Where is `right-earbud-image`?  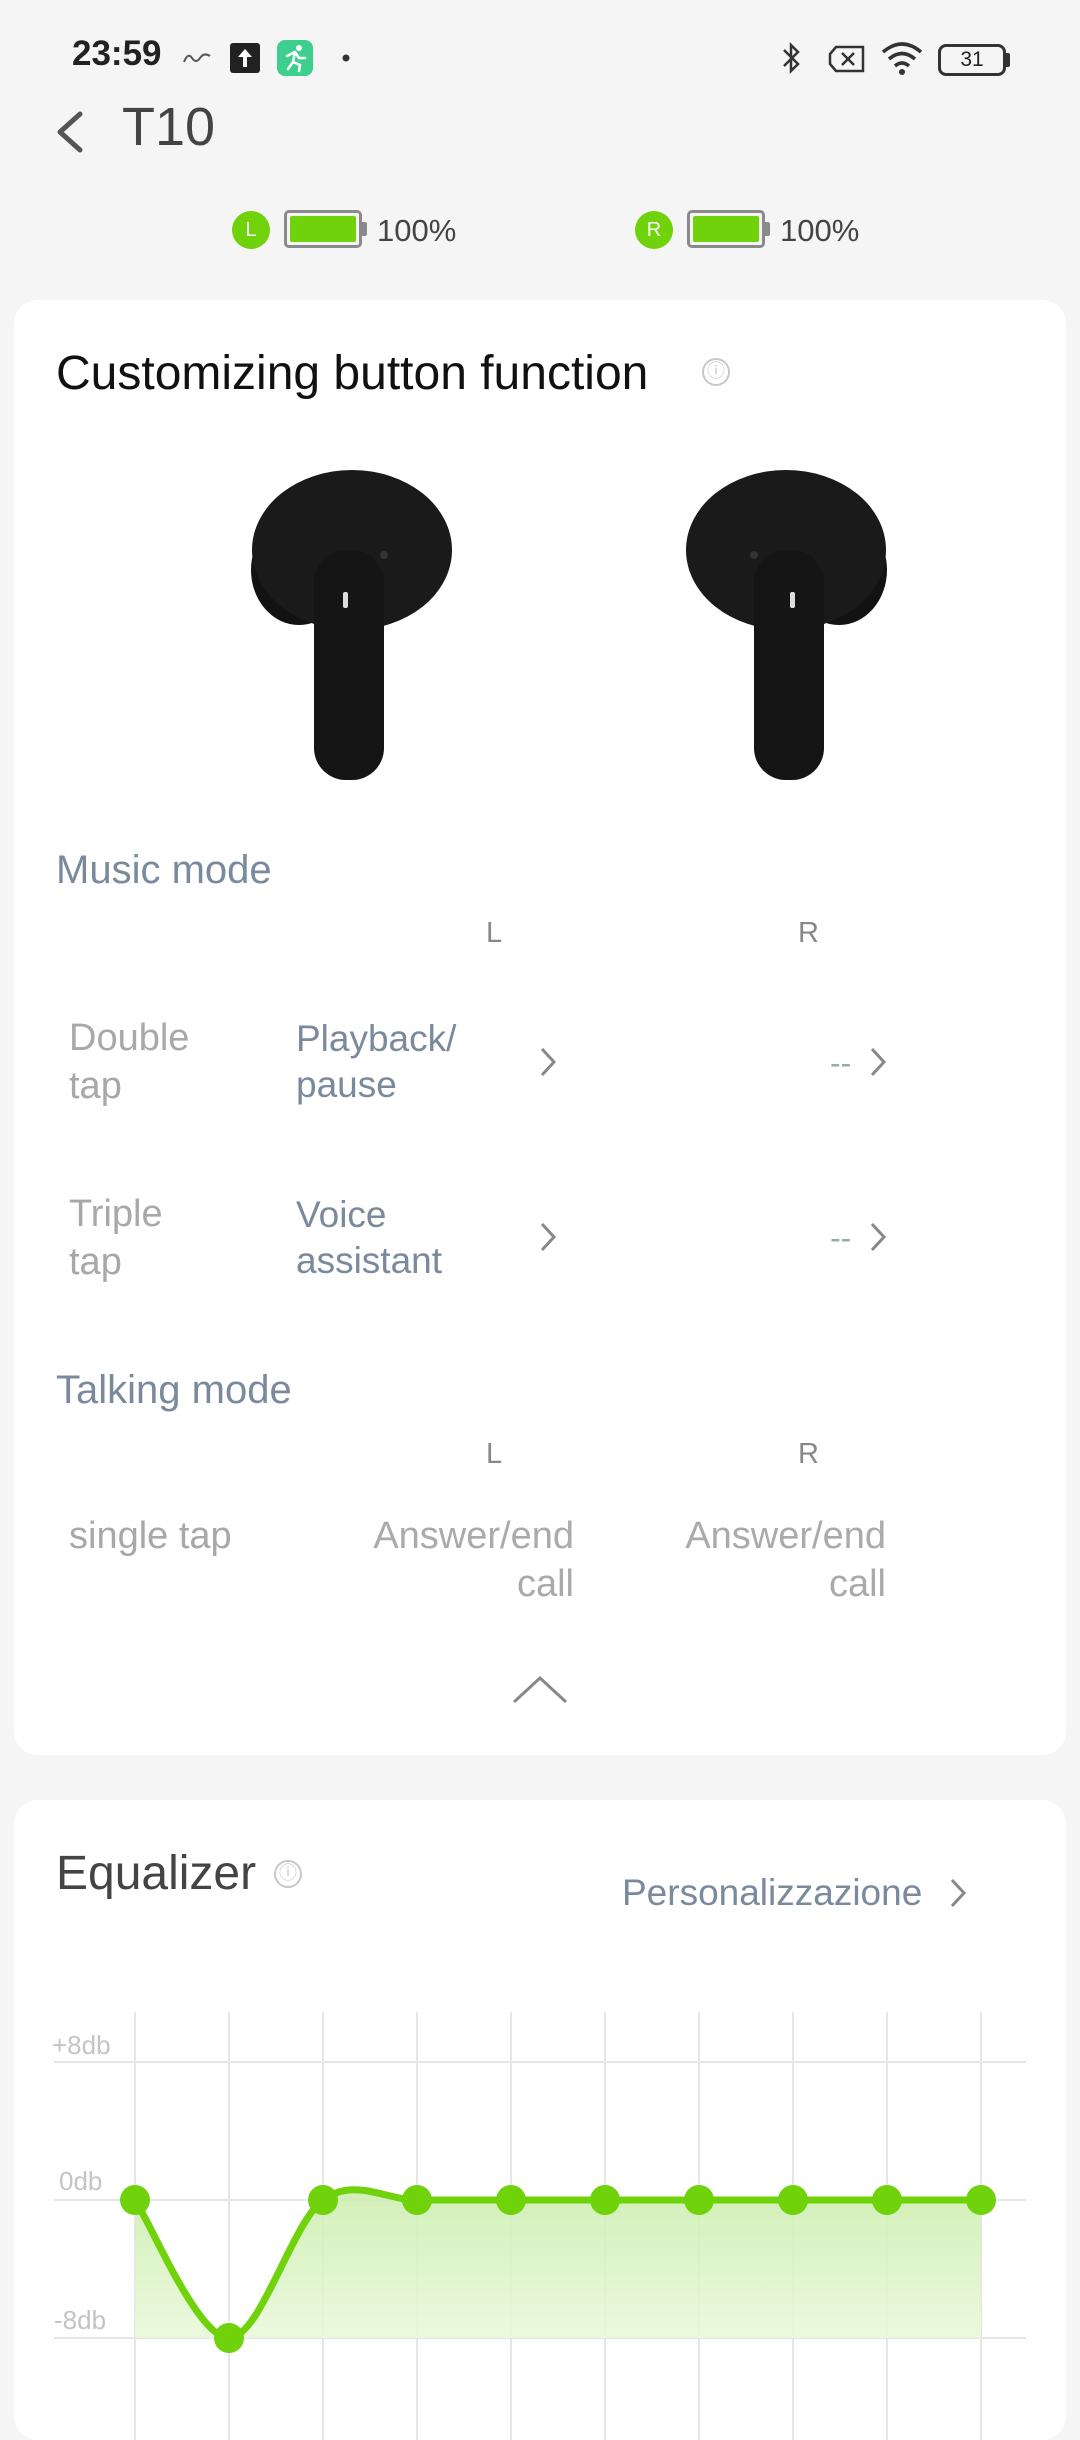 right-earbud-image is located at coordinates (786, 625).